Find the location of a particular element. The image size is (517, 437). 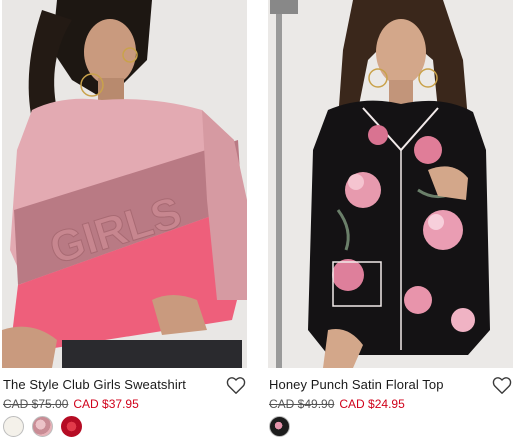

sale-price: CAD $24.95 is located at coordinates (372, 404).